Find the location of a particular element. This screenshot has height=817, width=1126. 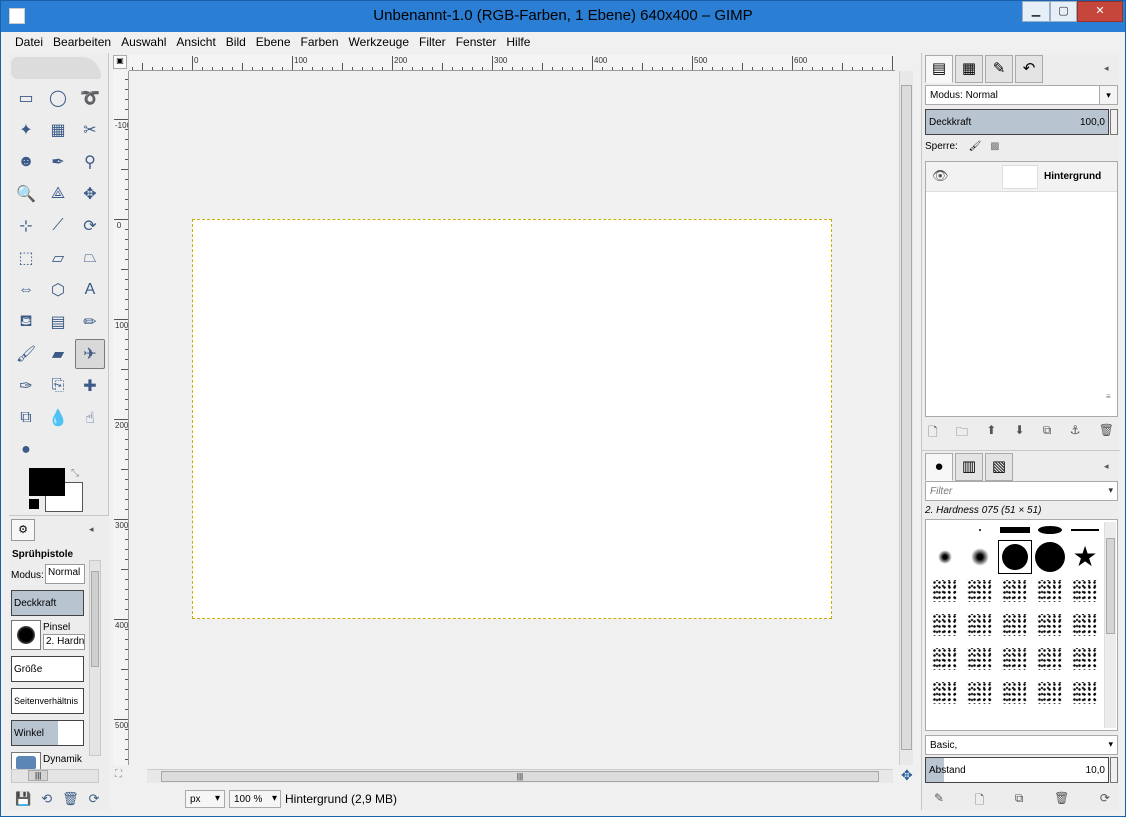

free-select-icon: ➰ is located at coordinates (90, 98).